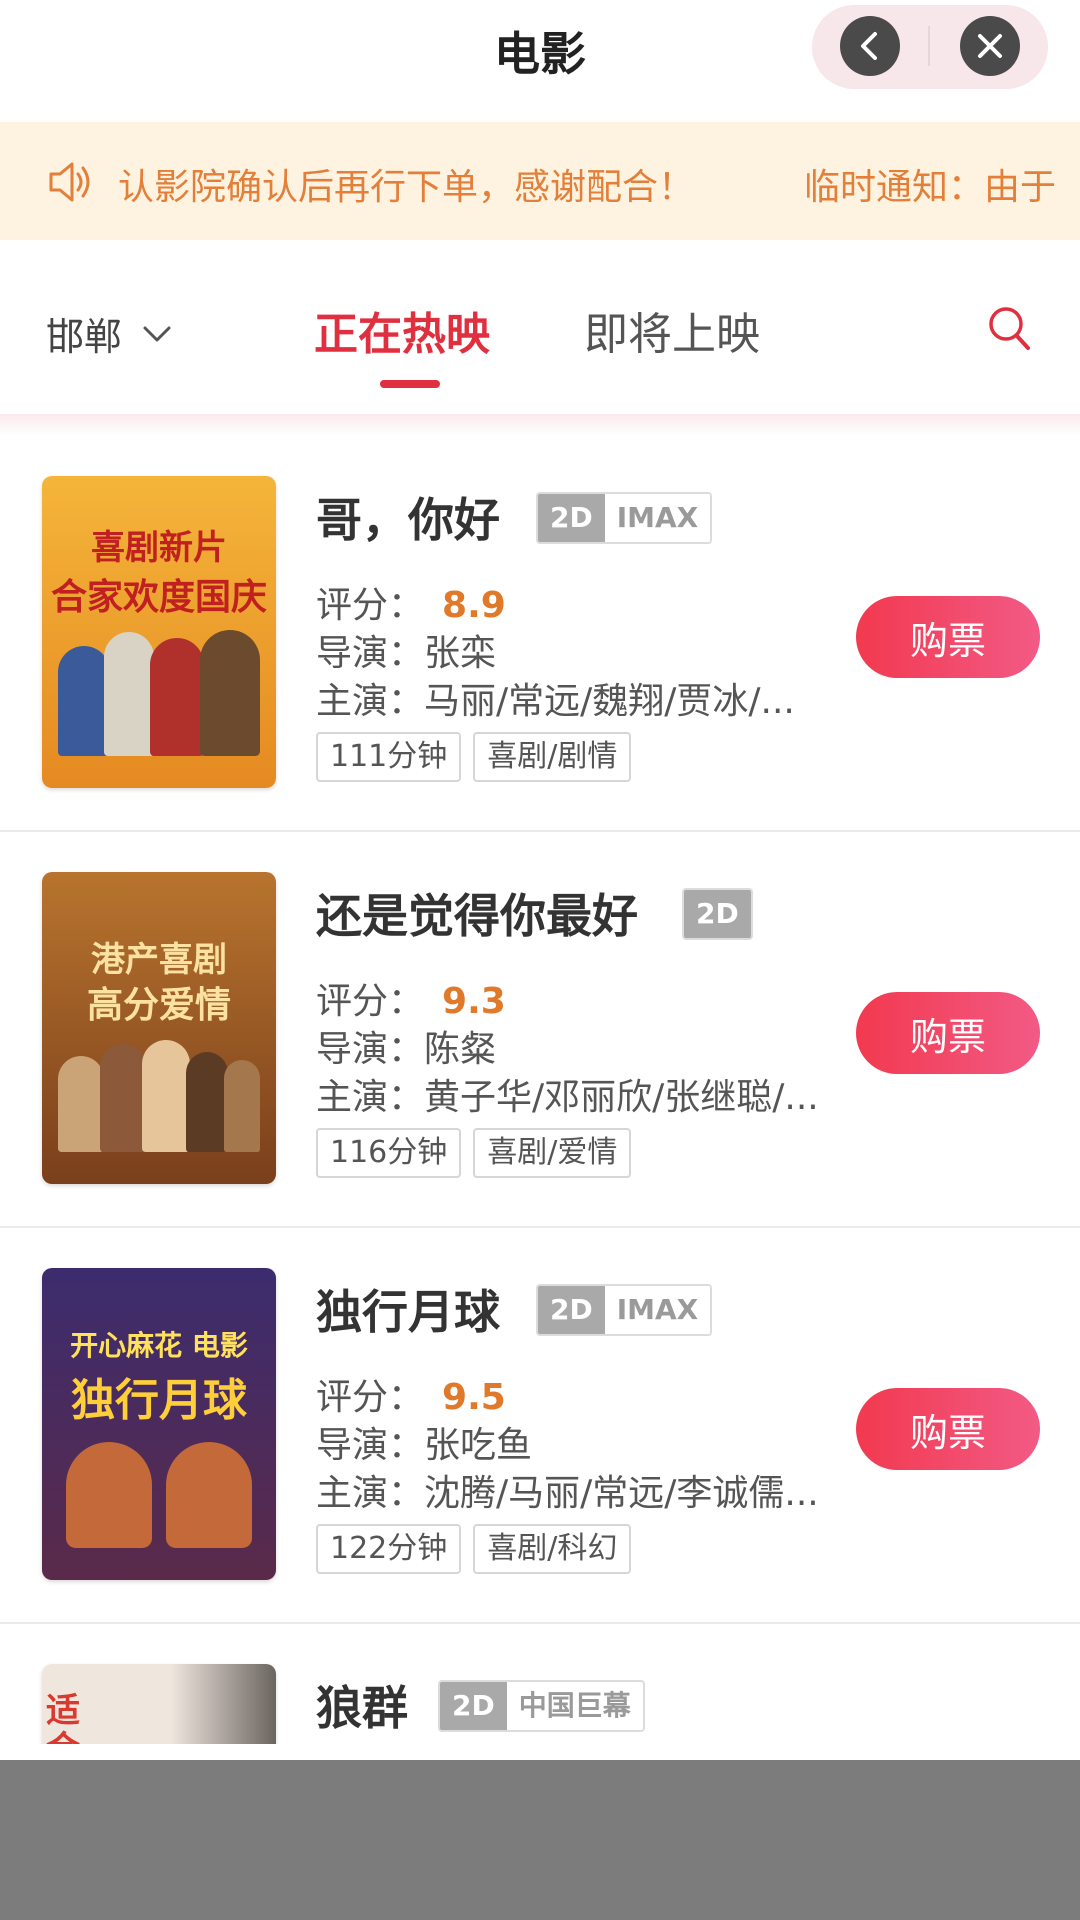 This screenshot has height=1920, width=1080. Describe the element at coordinates (474, 1549) in the screenshot. I see `tag-list: 122分钟 喜剧/科幻` at that location.